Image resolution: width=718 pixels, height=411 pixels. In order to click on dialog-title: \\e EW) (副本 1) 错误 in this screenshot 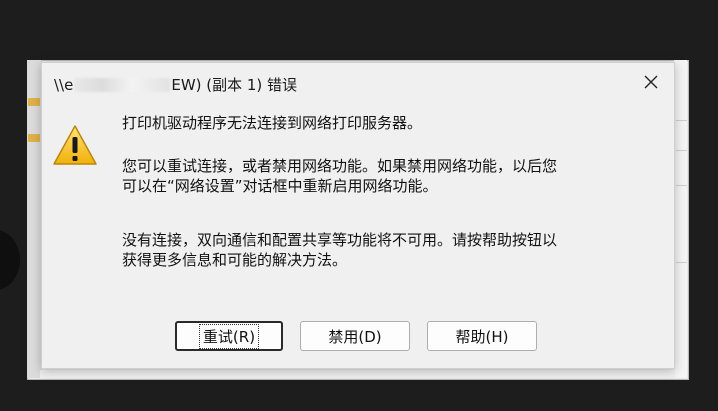, I will do `click(175, 84)`.